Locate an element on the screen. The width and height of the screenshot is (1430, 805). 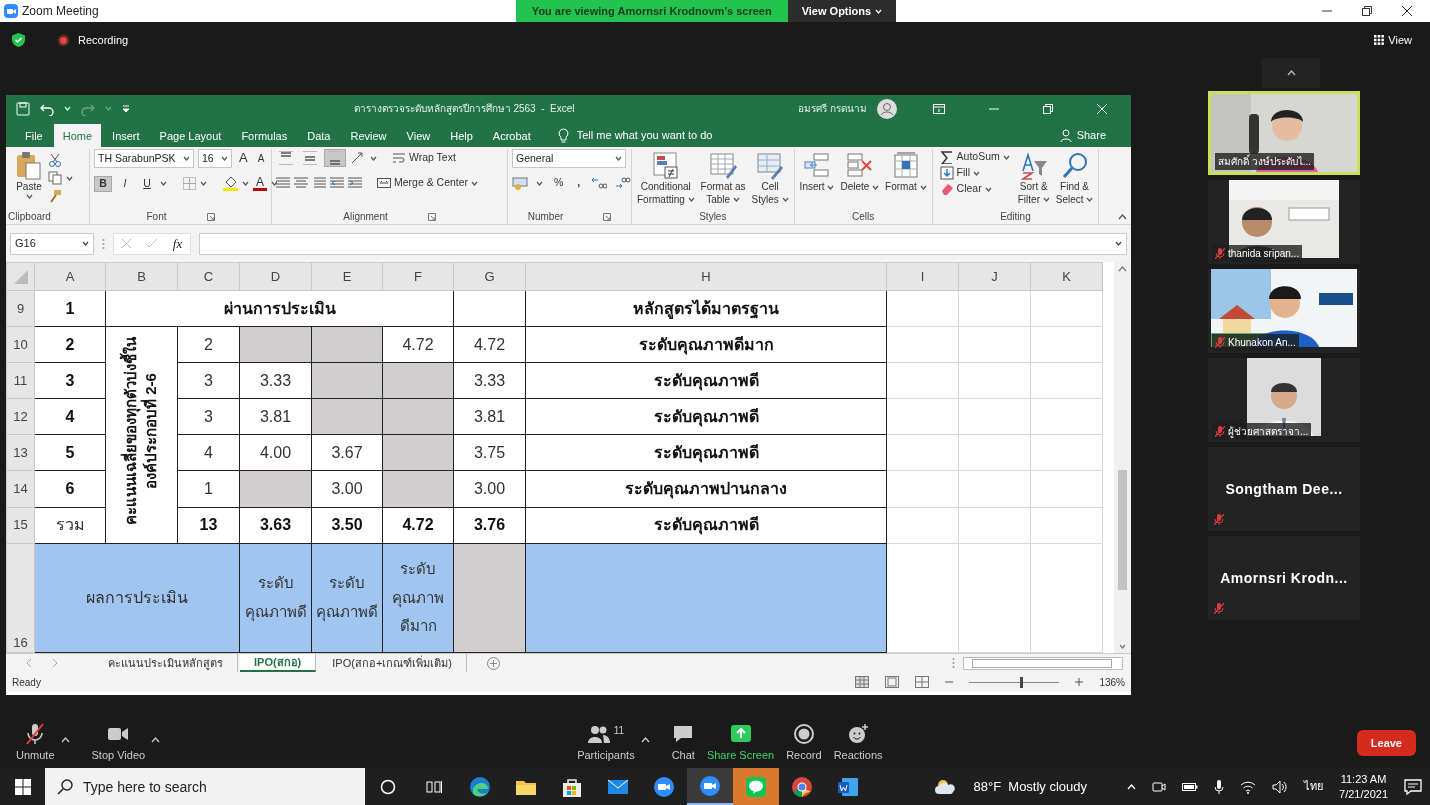
format-painter-icon is located at coordinates (55, 196).